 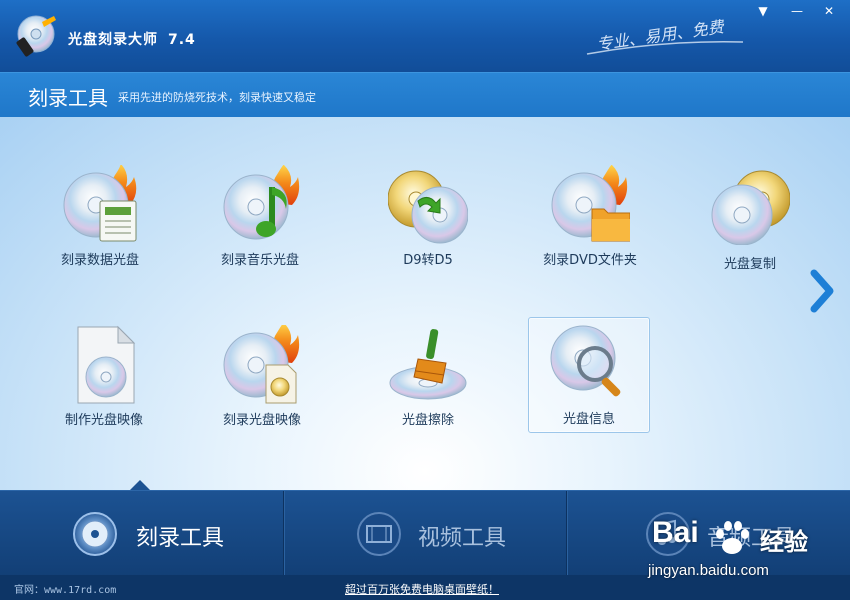 I want to click on tool-label: 制作光盘映像, so click(x=103, y=420).